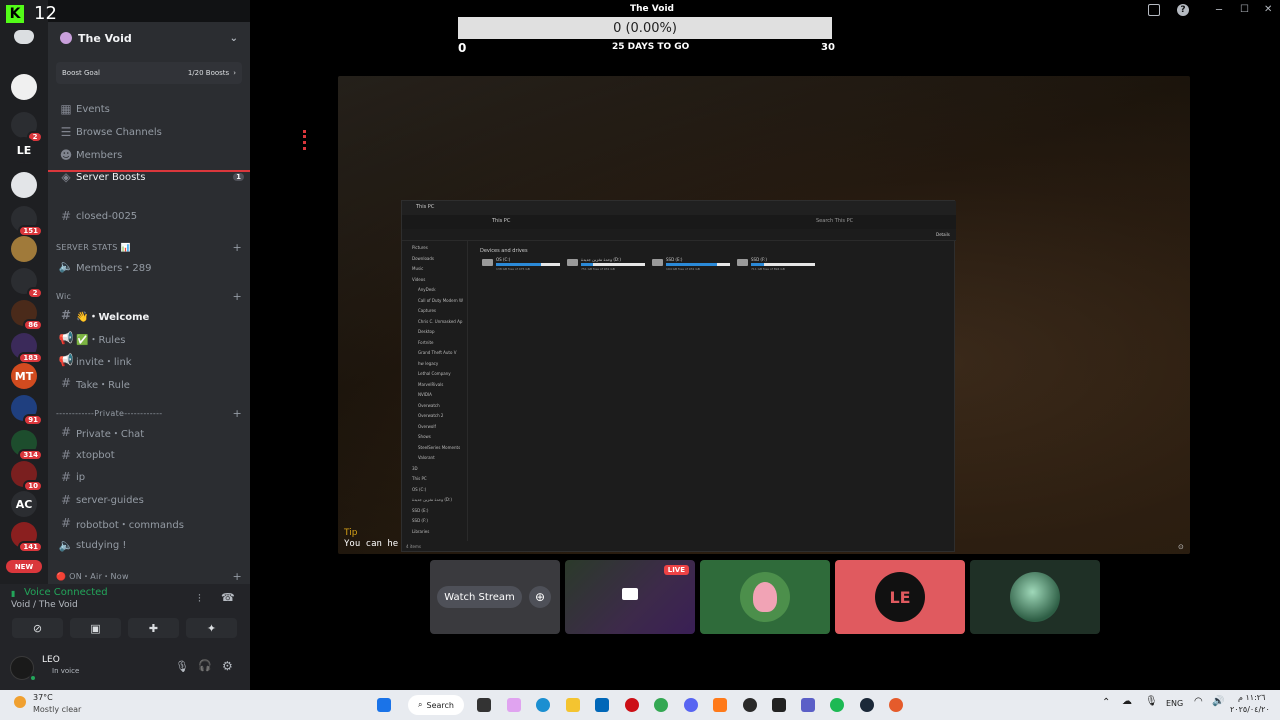 This screenshot has width=1280, height=720. I want to click on tile-watch-stream: Watch Stream ⊕, so click(495, 597).